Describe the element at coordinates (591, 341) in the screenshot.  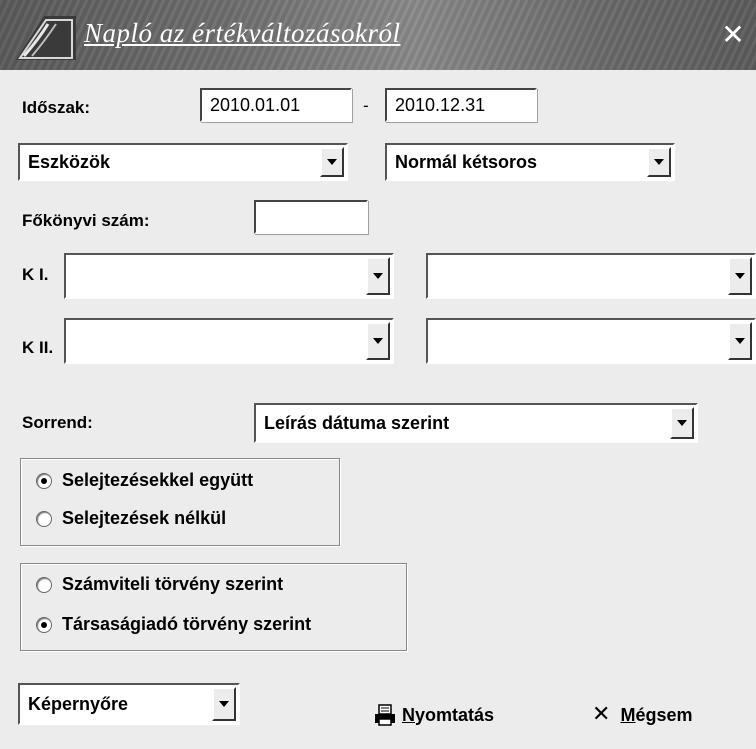
I see `k2-right-select` at that location.